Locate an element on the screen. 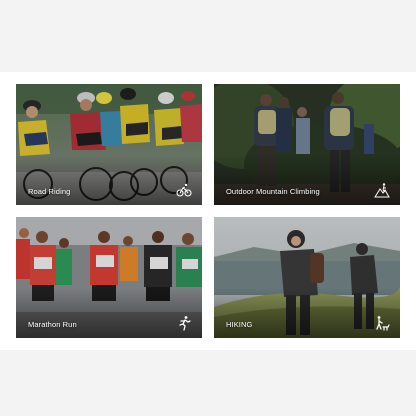 Image resolution: width=416 pixels, height=416 pixels. category-card-outdoor-mountain-climbing: Outdoor Mountain Climbing is located at coordinates (307, 144).